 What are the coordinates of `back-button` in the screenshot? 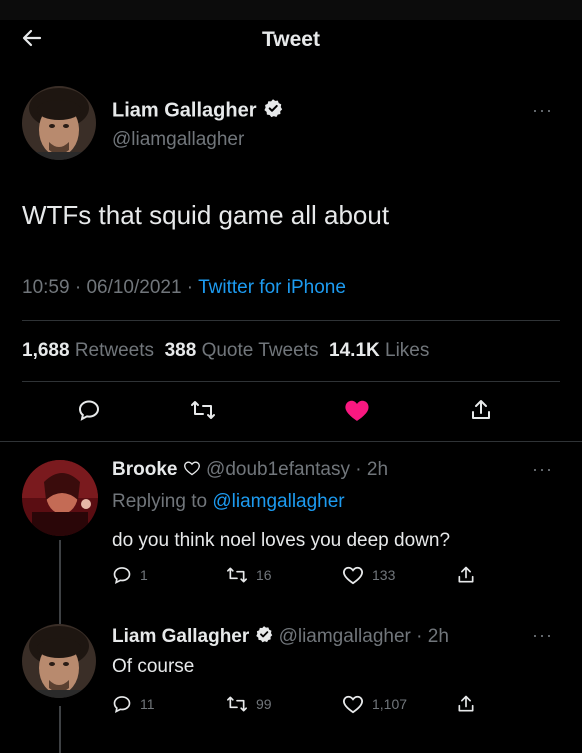 It's located at (32, 38).